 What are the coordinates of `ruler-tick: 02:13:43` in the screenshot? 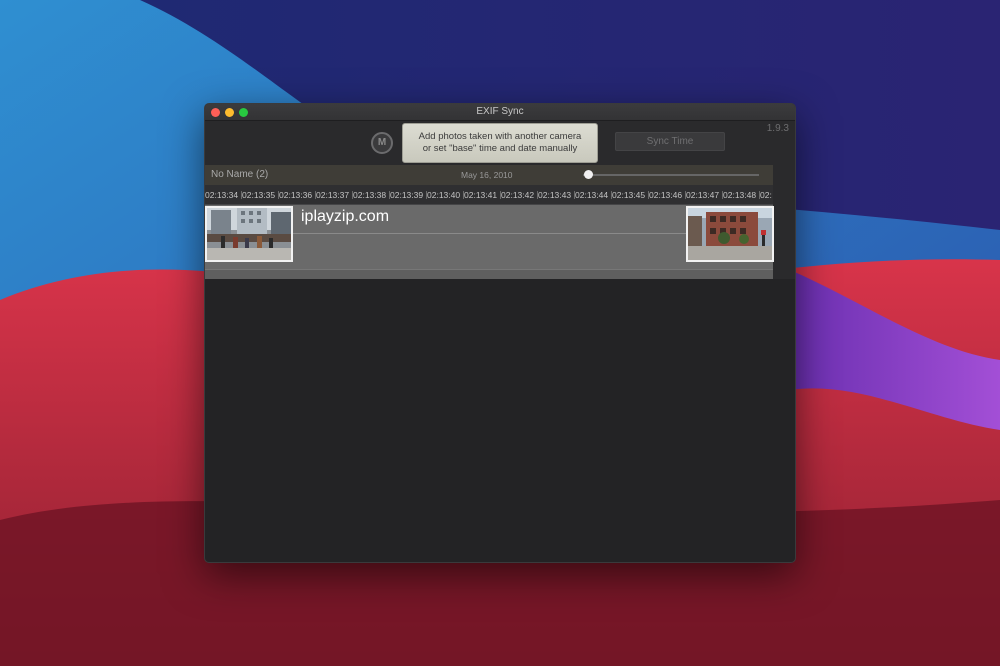 It's located at (556, 194).